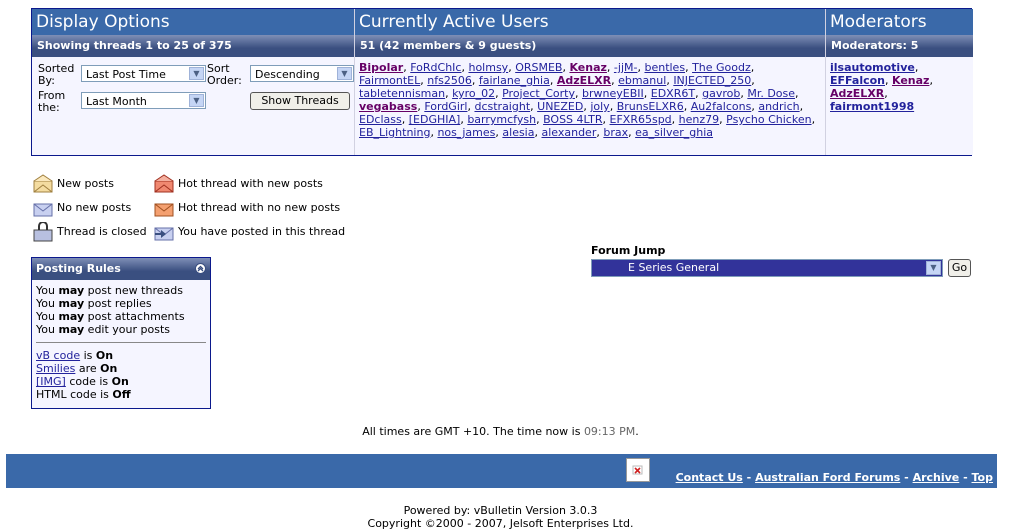 The height and width of the screenshot is (531, 1009). I want to click on user-link: gavrob, so click(721, 93).